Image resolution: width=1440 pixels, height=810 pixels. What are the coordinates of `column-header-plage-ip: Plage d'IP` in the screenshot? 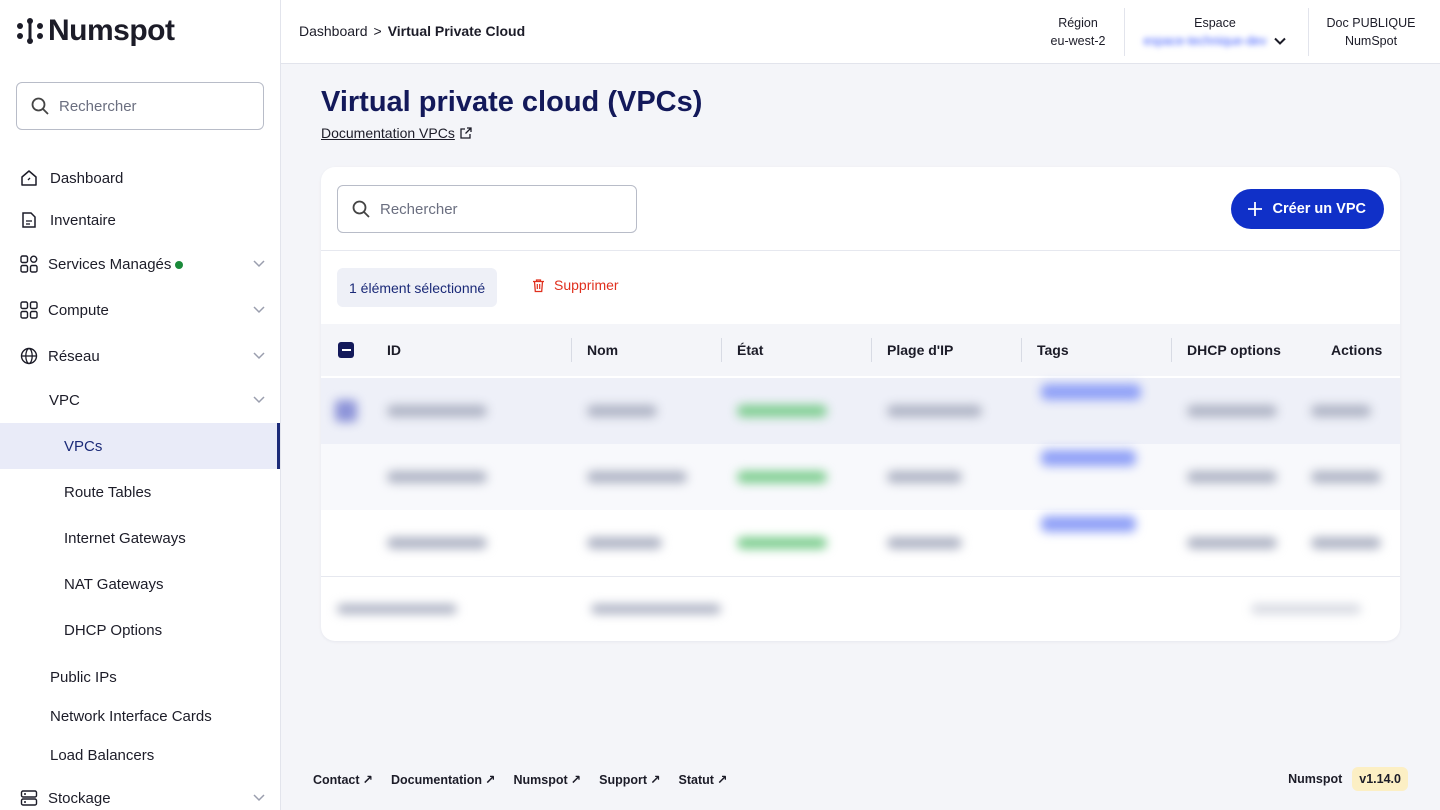 It's located at (920, 350).